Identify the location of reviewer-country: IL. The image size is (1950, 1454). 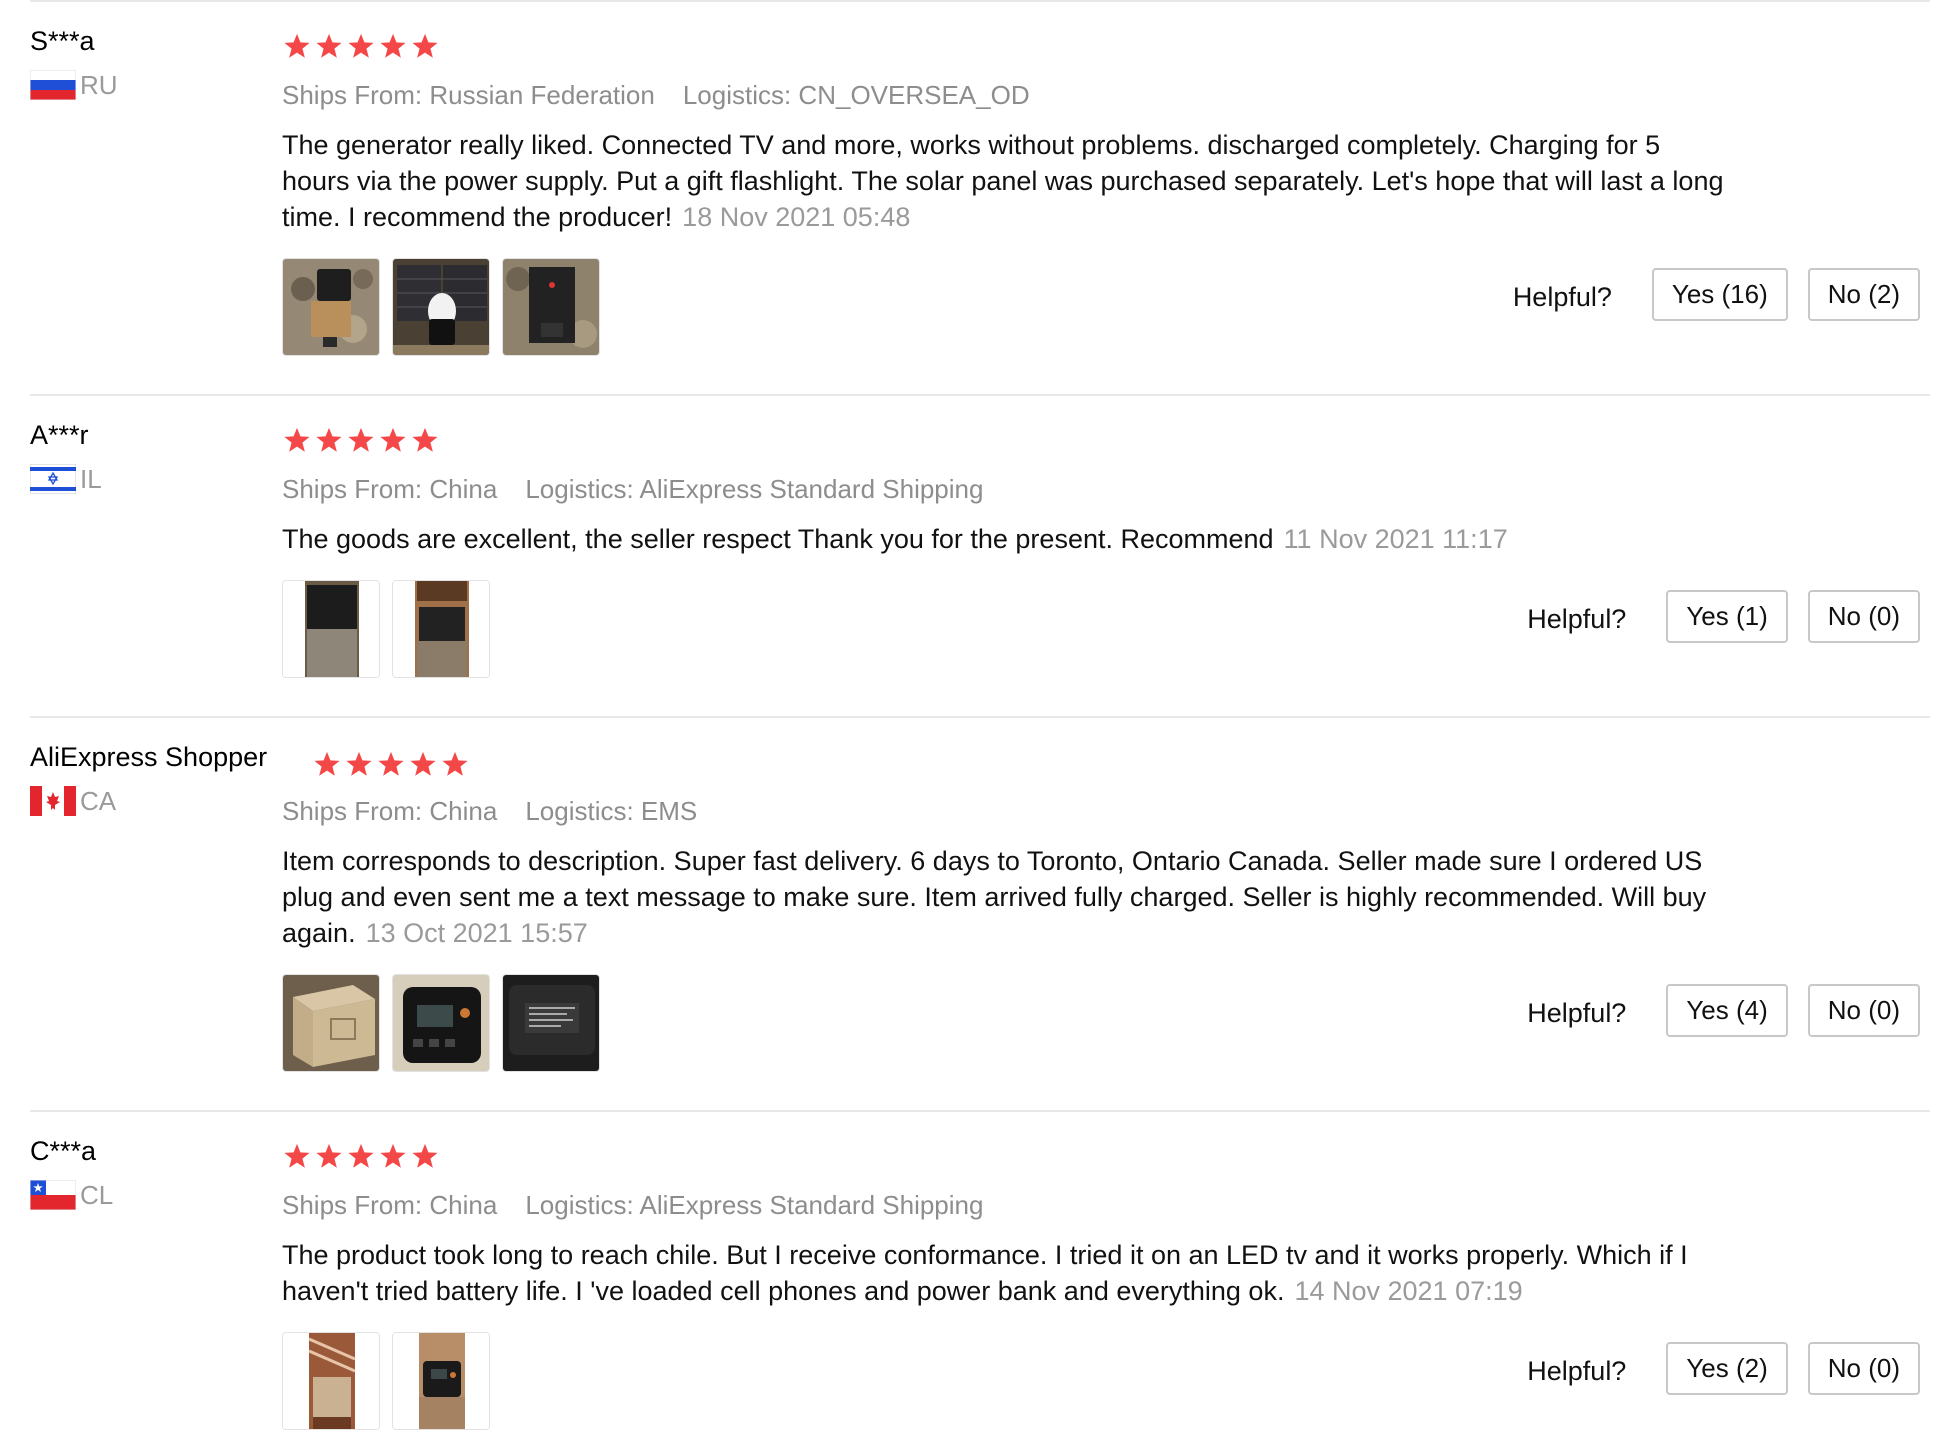
(66, 479).